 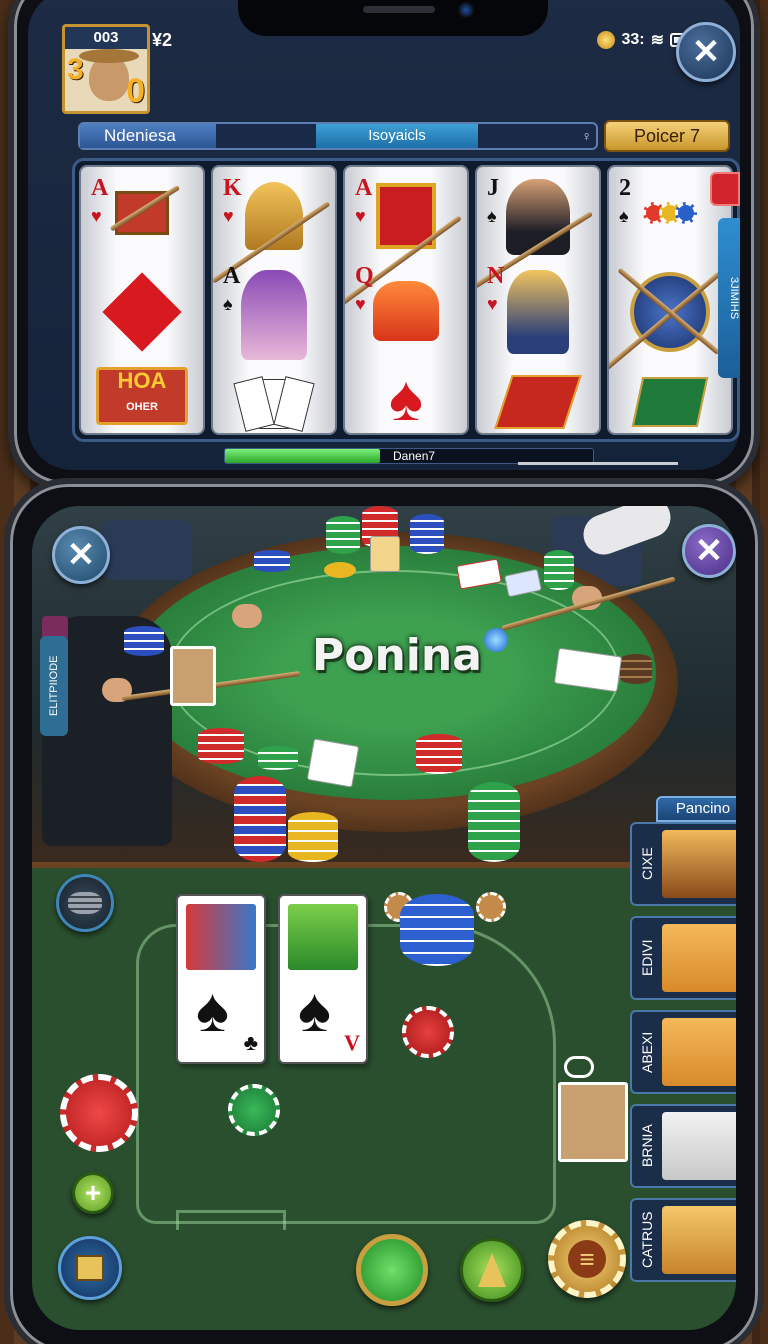 I want to click on gold-menu-chip: ≡, so click(x=587, y=1259).